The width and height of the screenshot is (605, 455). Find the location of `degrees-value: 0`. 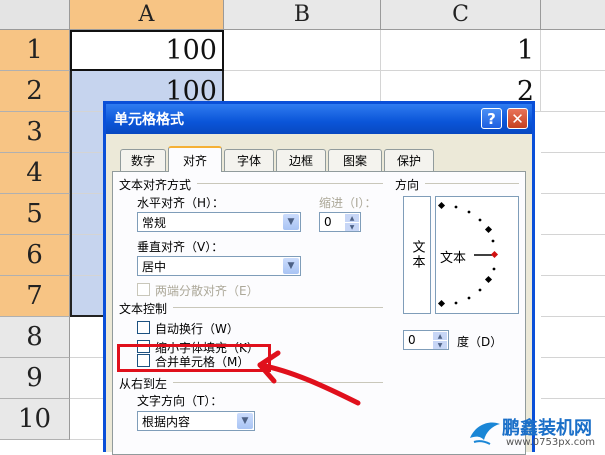

degrees-value: 0 is located at coordinates (412, 340).